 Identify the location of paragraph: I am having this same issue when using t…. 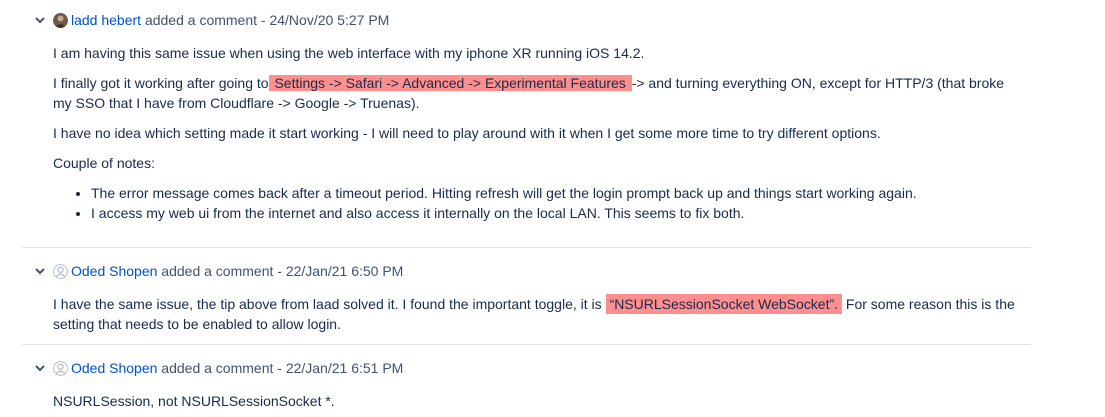
(349, 53).